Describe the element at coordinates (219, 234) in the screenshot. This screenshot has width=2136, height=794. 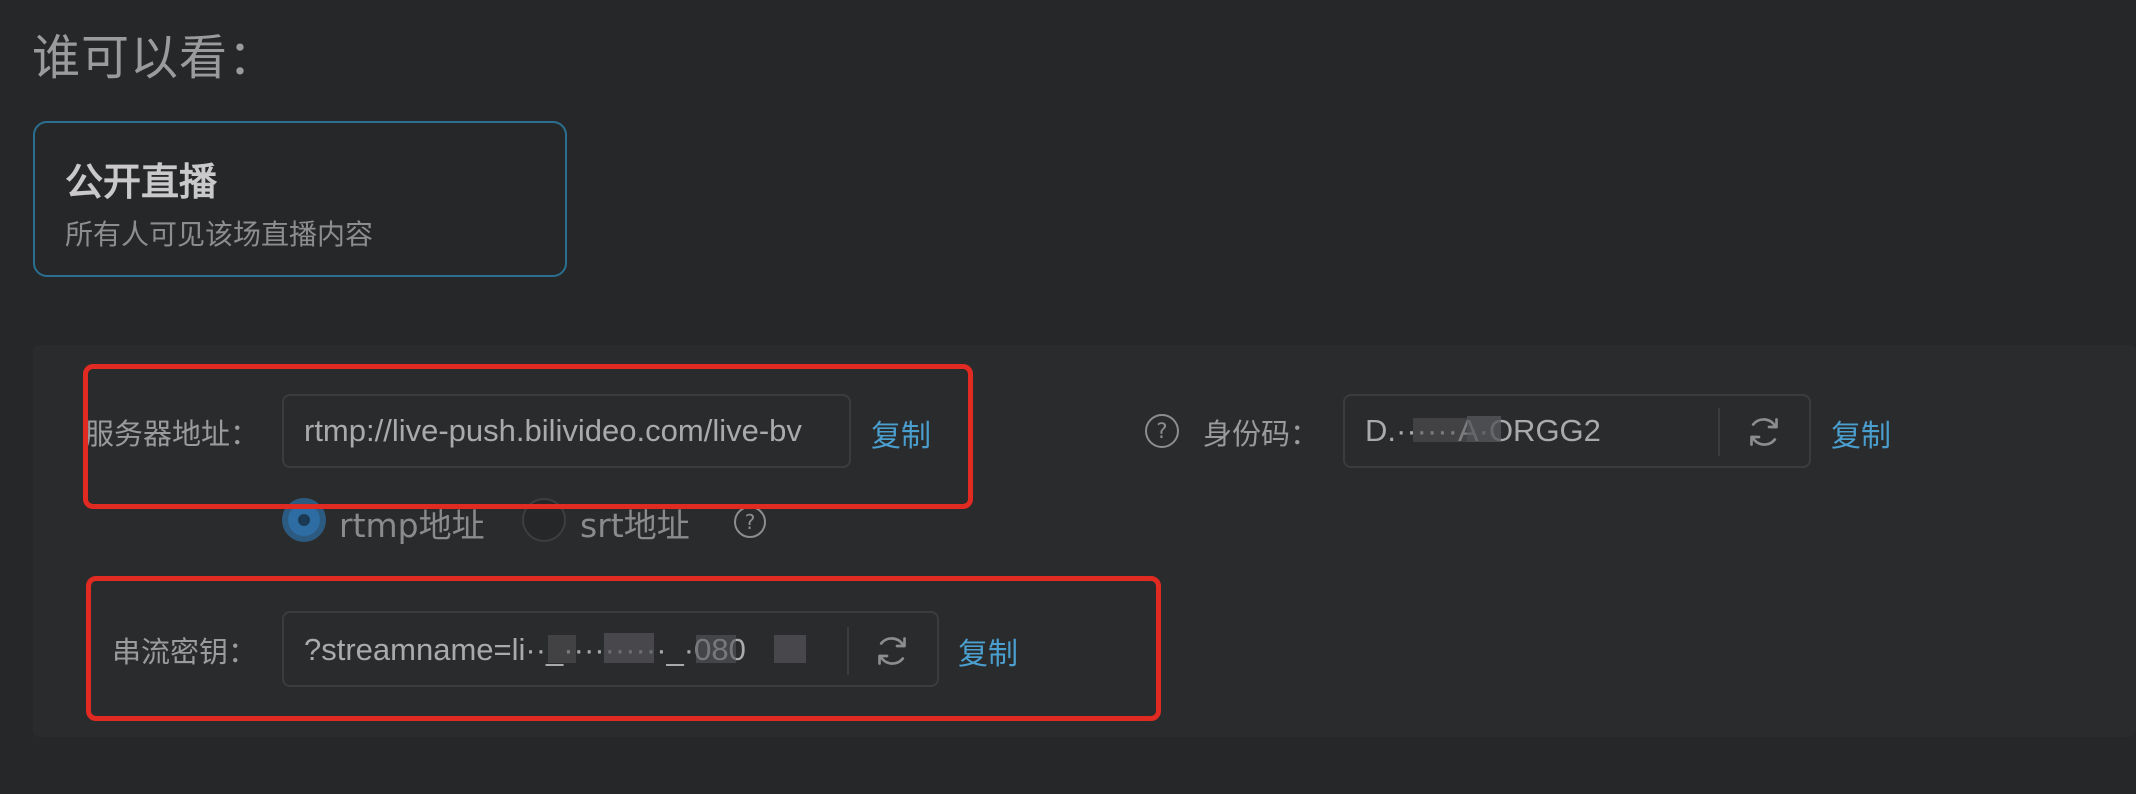
I see `option-description: 所有人可见该场直播内容` at that location.